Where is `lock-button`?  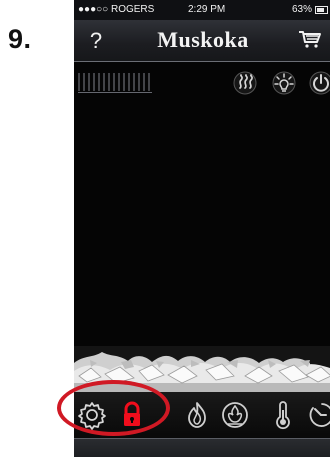
lock-button is located at coordinates (132, 415).